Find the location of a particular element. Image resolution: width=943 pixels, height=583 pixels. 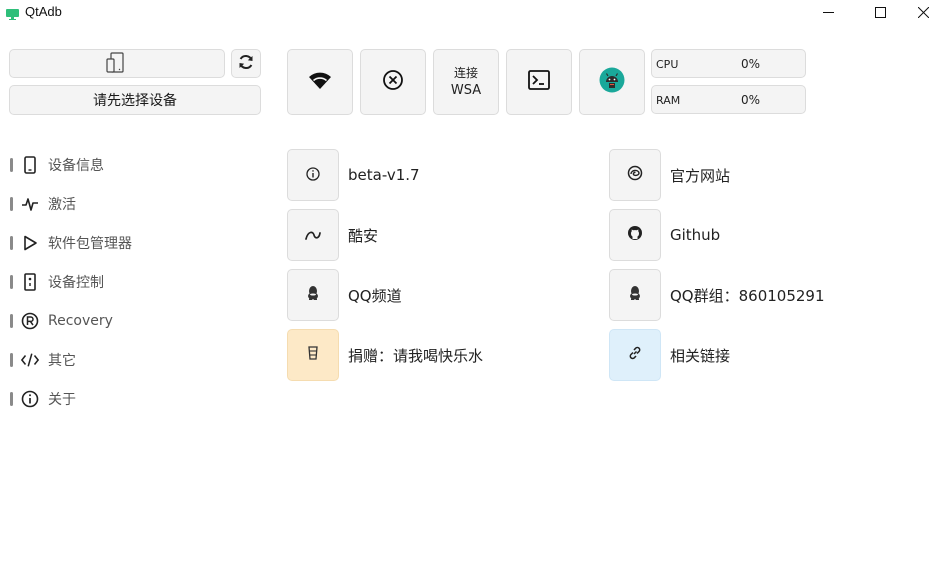

terminal-icon is located at coordinates (539, 82).